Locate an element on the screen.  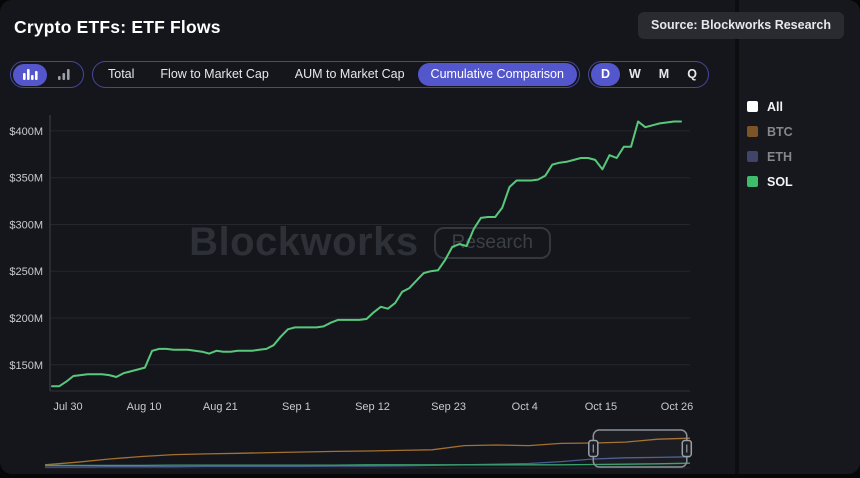
x-tick-label: Oct 15 is located at coordinates (601, 407).